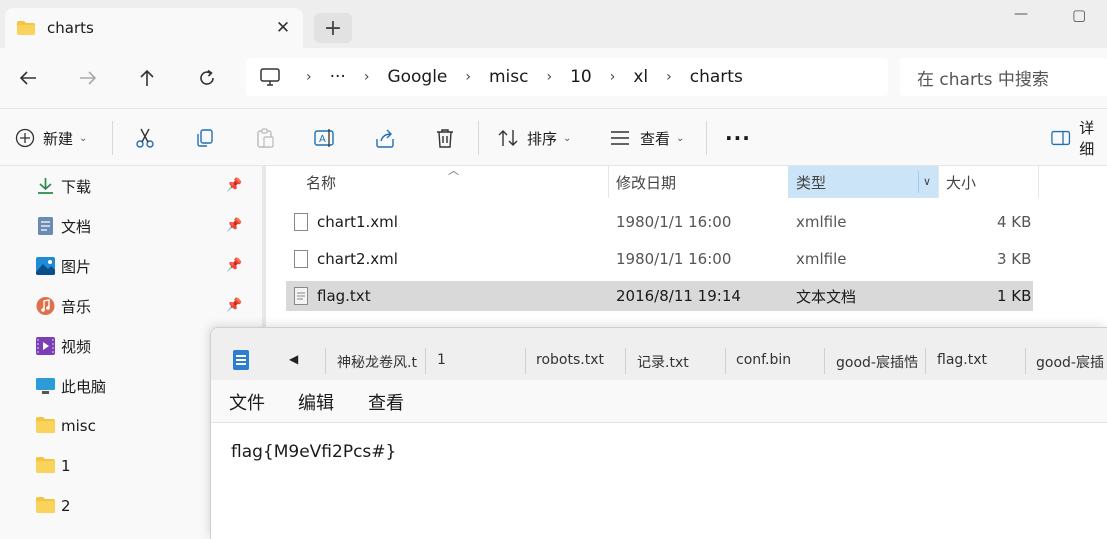 The image size is (1107, 539). I want to click on file-row-selected: flag.txt 2016/8/11 19:14 文本文档 1 KB, so click(659, 296).